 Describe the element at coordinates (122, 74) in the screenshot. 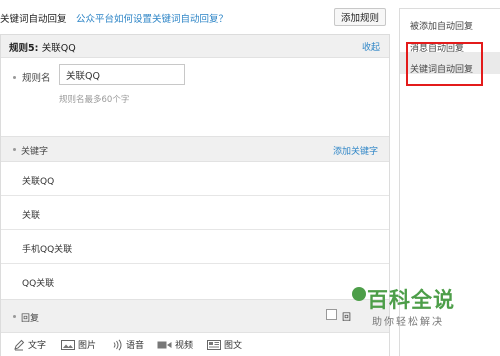

I see `rule-name-input` at that location.